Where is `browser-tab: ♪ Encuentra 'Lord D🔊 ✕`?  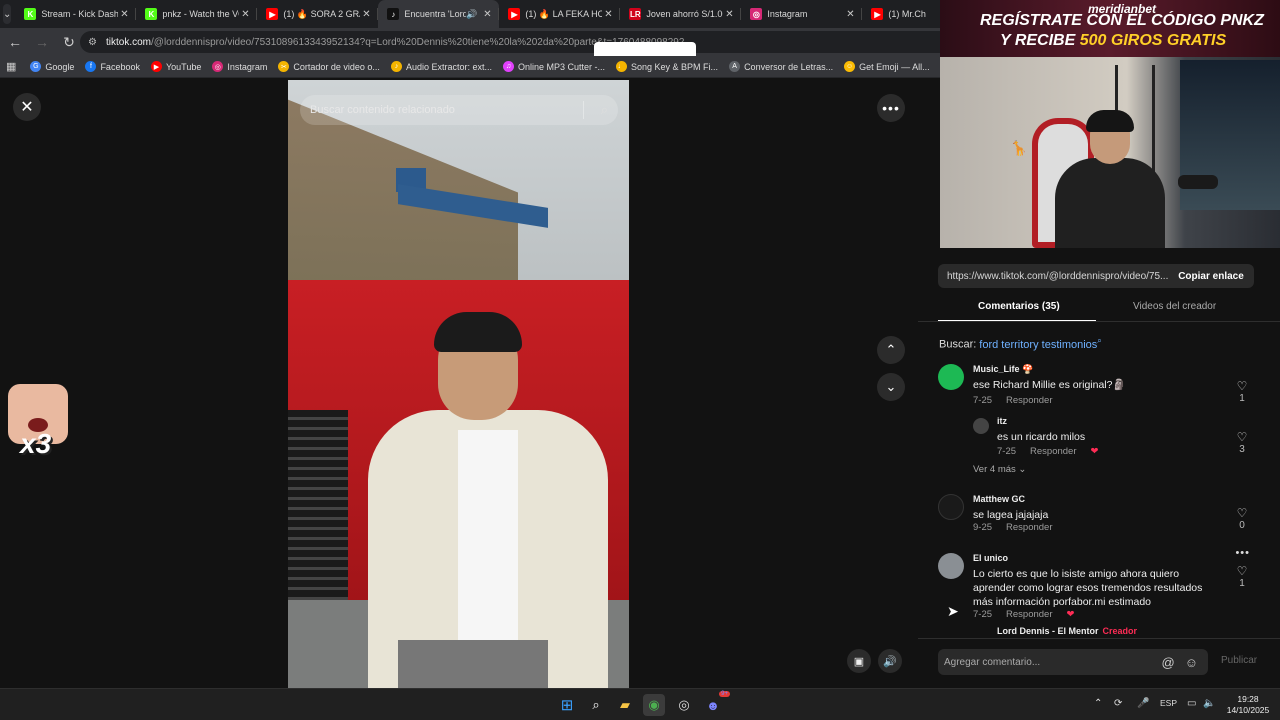 browser-tab: ♪ Encuentra 'Lord D🔊 ✕ is located at coordinates (439, 14).